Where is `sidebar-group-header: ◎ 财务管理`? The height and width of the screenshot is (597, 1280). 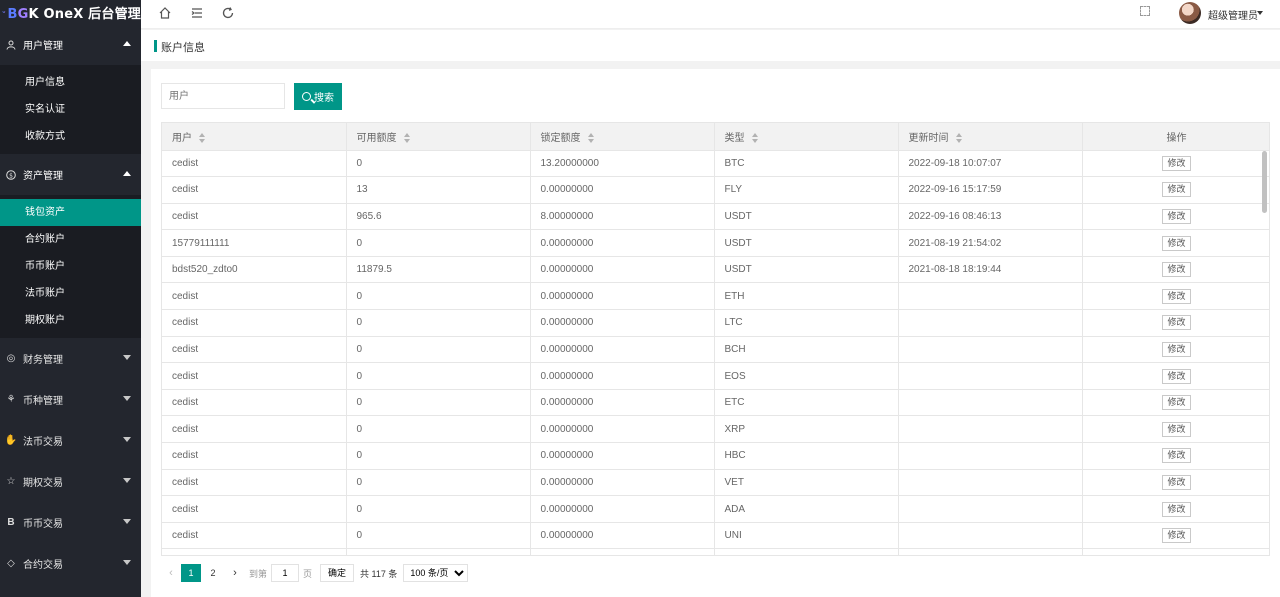 sidebar-group-header: ◎ 财务管理 is located at coordinates (70, 358).